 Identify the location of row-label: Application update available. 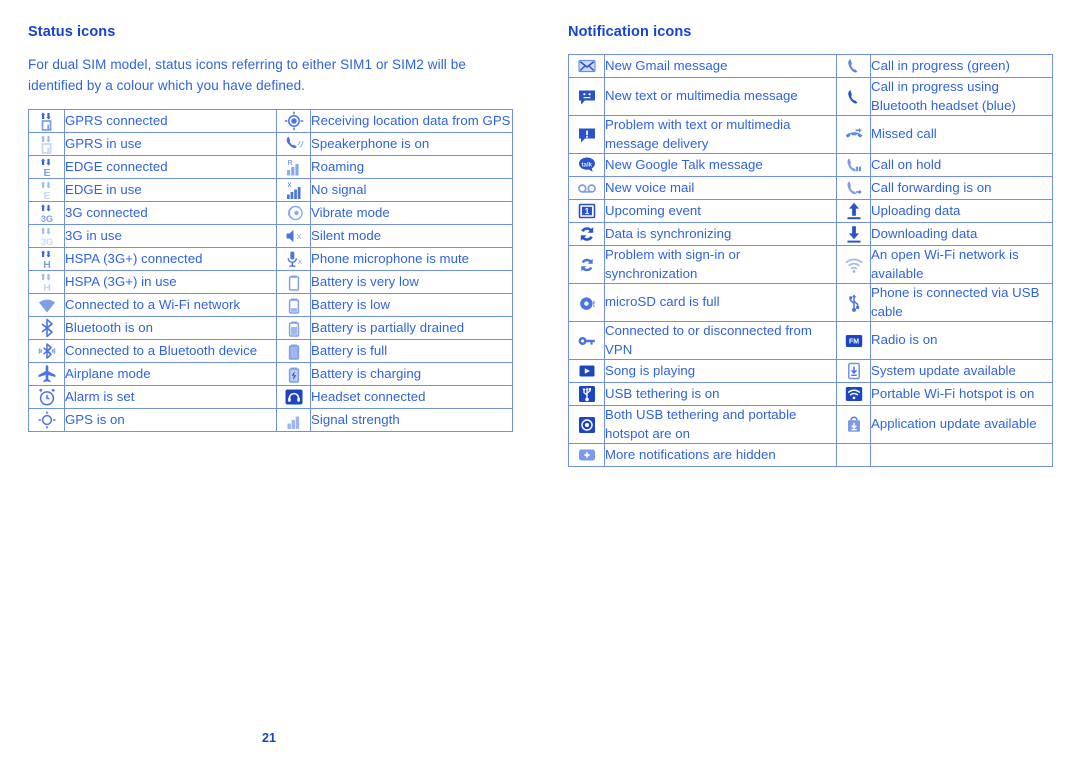
(961, 424).